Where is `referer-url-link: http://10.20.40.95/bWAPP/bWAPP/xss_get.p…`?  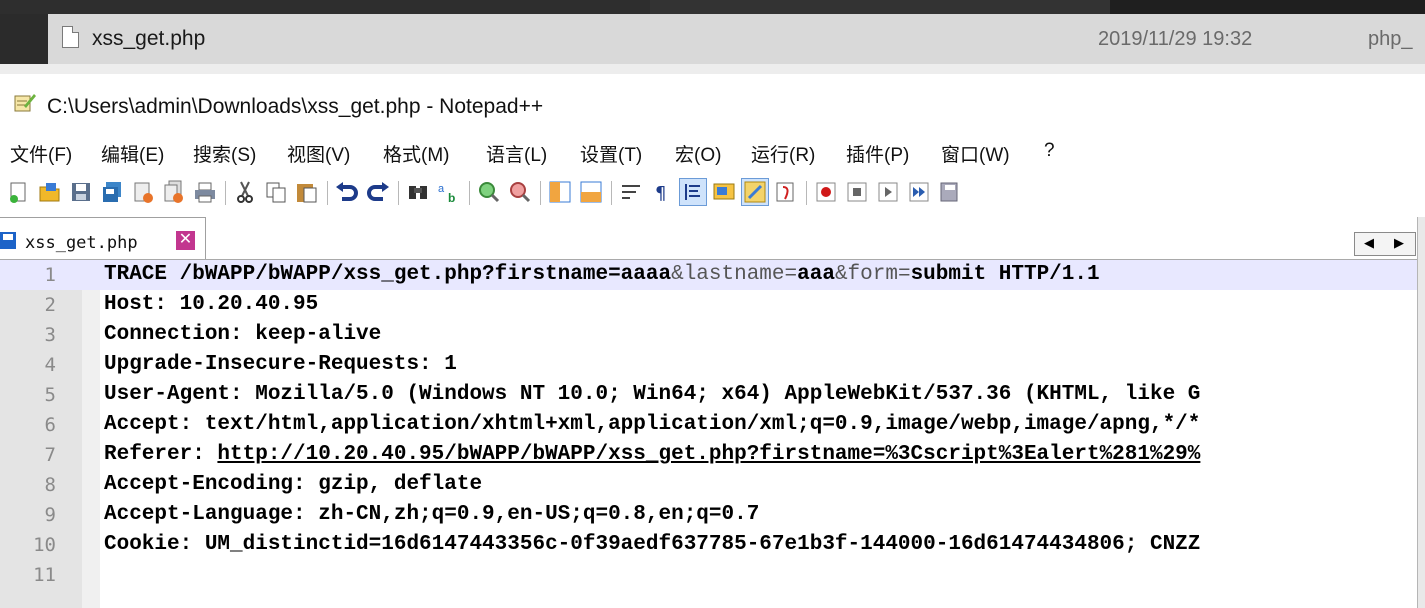
referer-url-link: http://10.20.40.95/bWAPP/bWAPP/xss_get.p… is located at coordinates (708, 454).